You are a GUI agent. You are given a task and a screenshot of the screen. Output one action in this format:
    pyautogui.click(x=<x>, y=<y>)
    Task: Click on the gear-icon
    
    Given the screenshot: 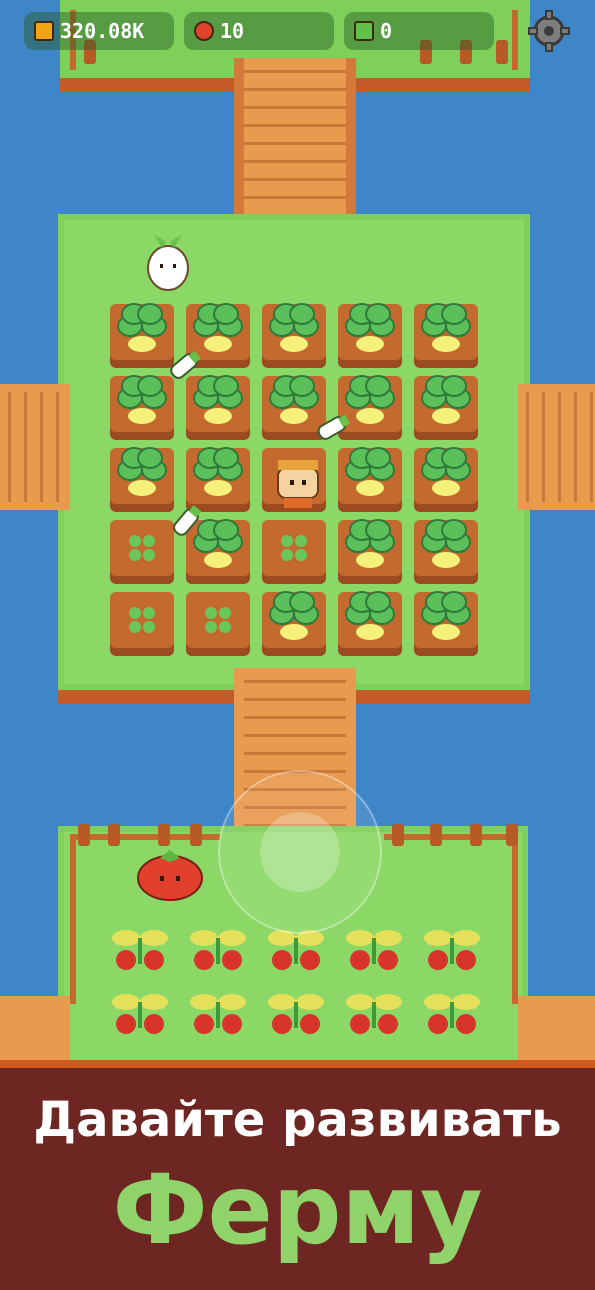 What is the action you would take?
    pyautogui.click(x=549, y=31)
    